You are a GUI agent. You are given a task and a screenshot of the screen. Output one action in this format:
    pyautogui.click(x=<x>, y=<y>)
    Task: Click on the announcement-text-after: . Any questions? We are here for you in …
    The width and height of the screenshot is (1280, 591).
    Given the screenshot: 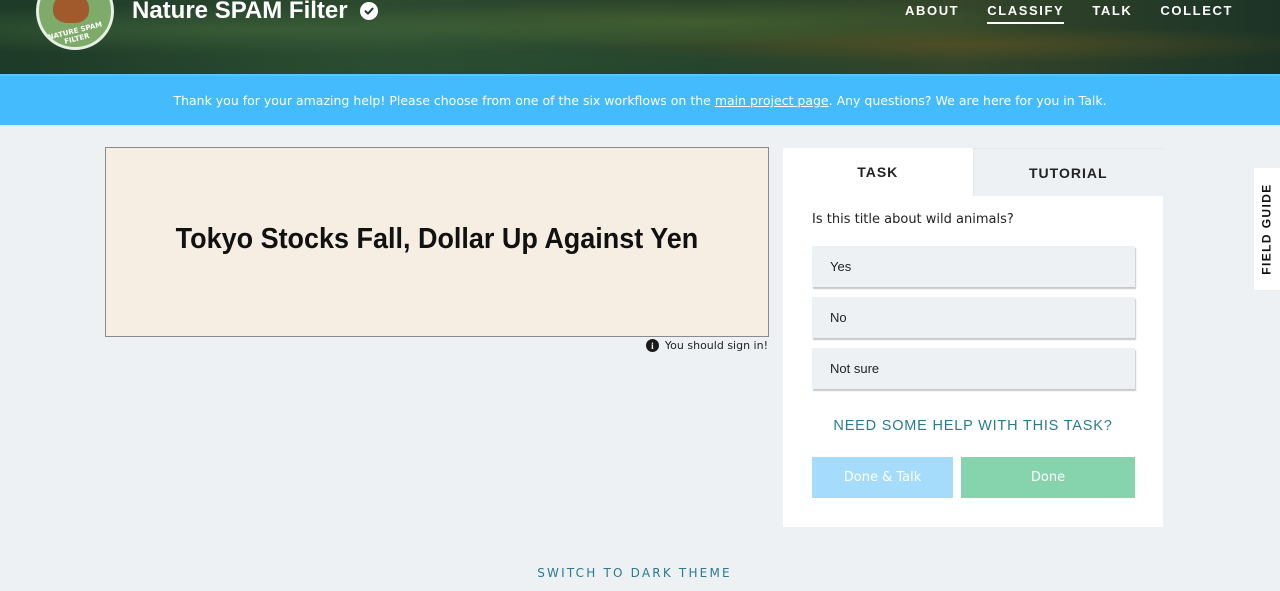 What is the action you would take?
    pyautogui.click(x=967, y=100)
    